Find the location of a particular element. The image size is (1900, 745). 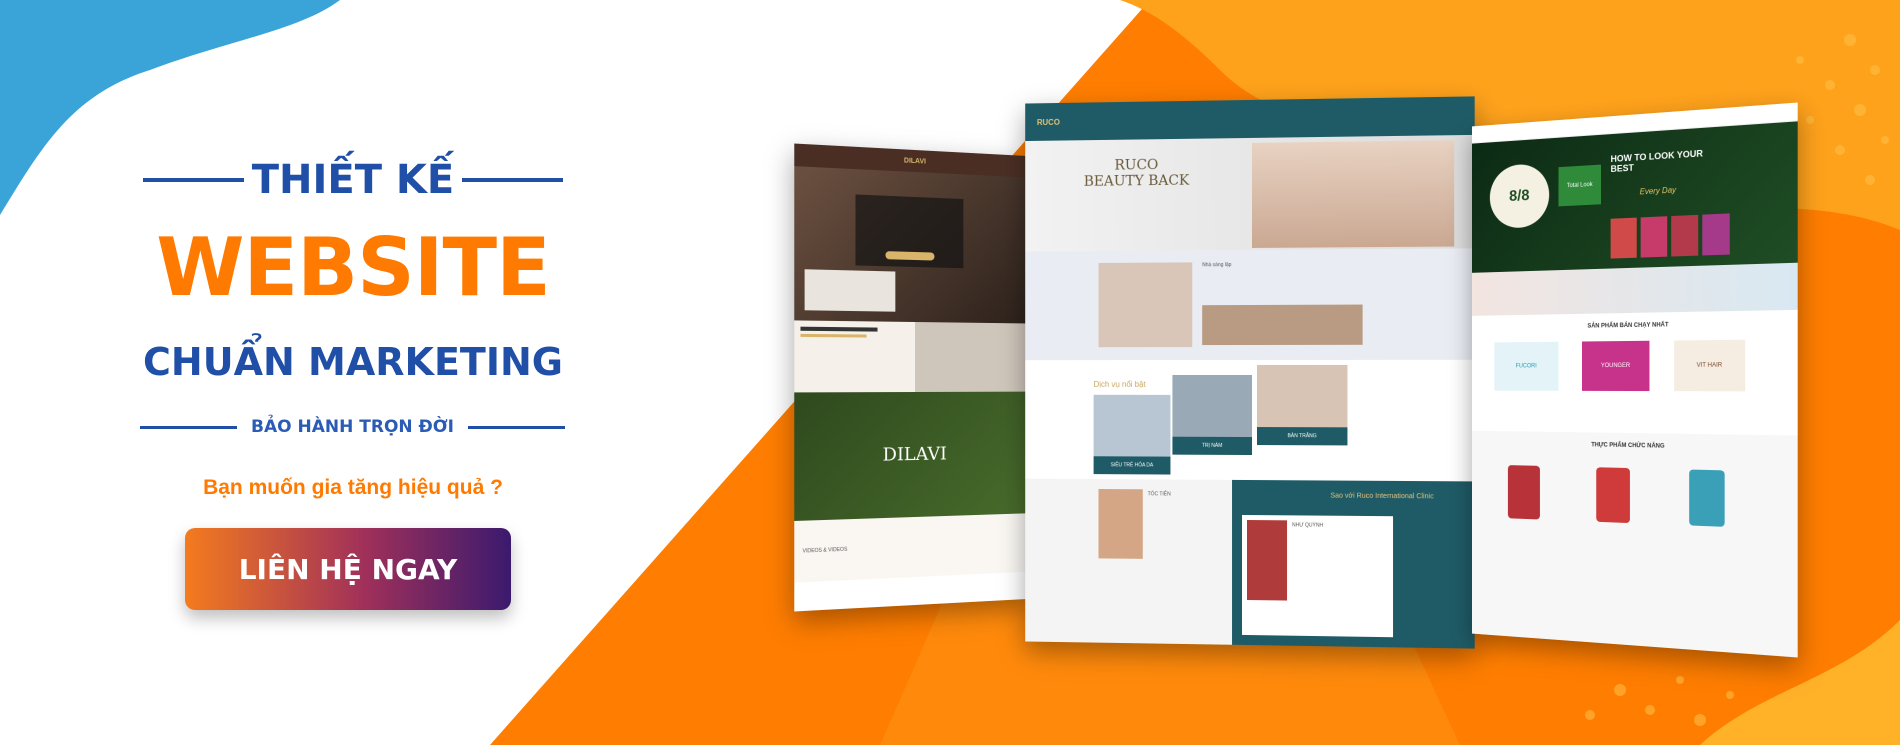

service-card: TRỊ NÁM is located at coordinates (1212, 446).